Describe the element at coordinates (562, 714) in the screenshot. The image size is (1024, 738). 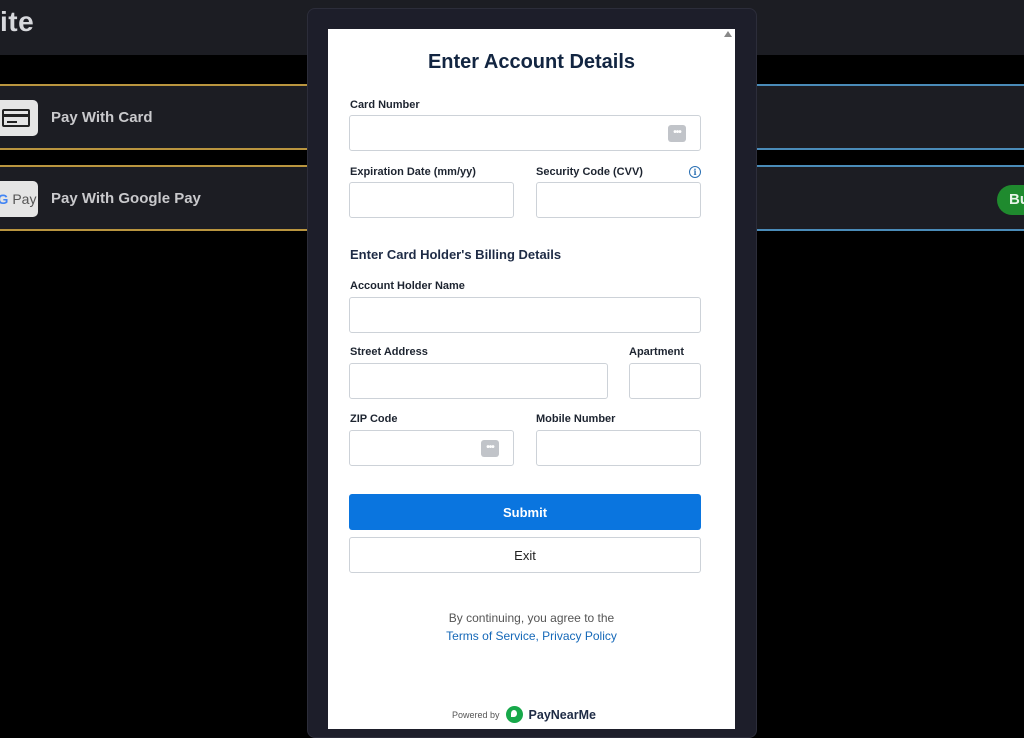
I see `paynearme-brand: PayNearMe` at that location.